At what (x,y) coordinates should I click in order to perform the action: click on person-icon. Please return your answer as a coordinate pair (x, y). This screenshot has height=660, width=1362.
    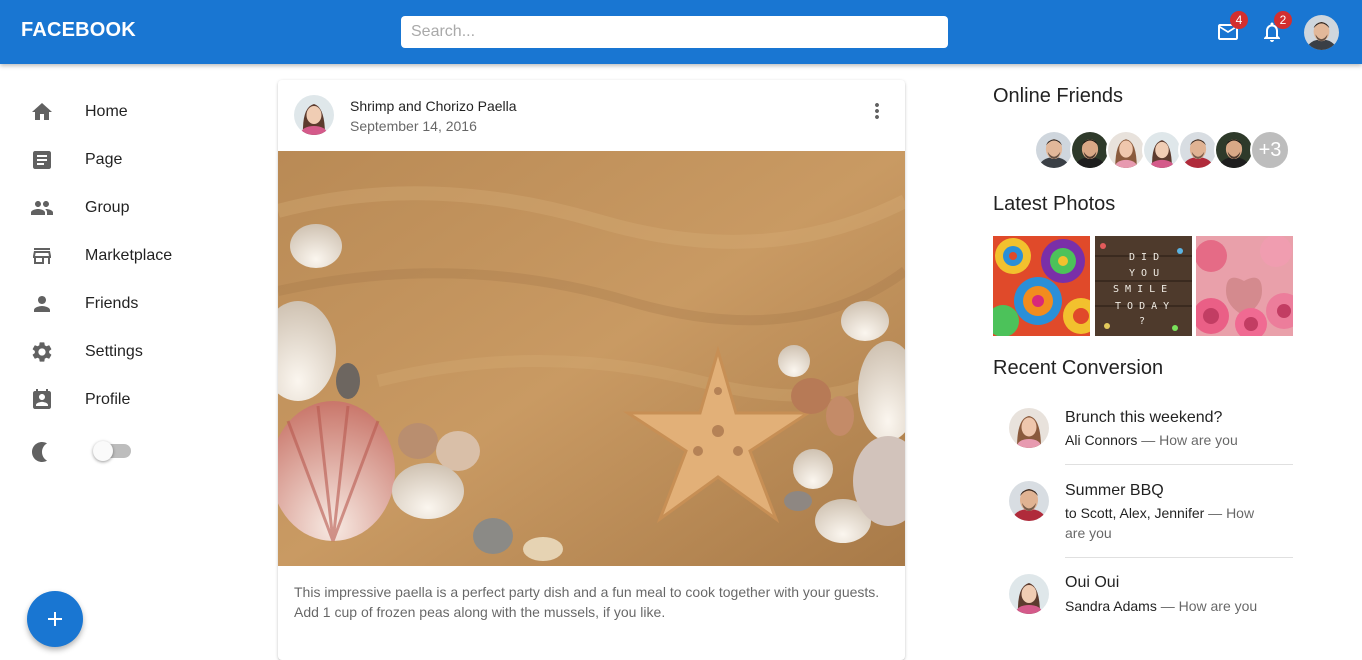
    Looking at the image, I should click on (42, 304).